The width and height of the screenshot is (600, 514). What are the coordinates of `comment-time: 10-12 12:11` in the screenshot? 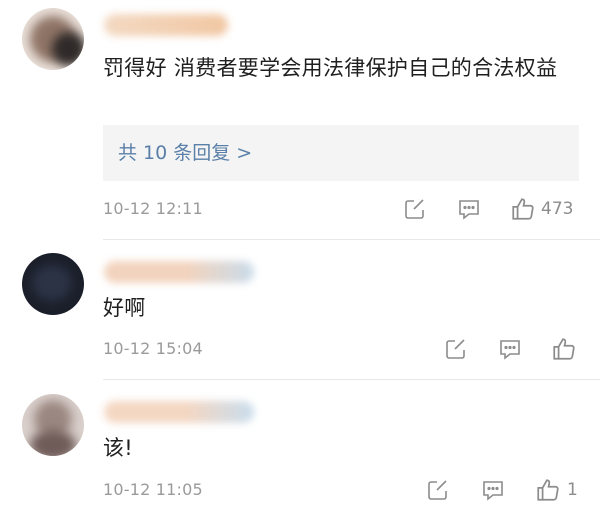 It's located at (153, 208).